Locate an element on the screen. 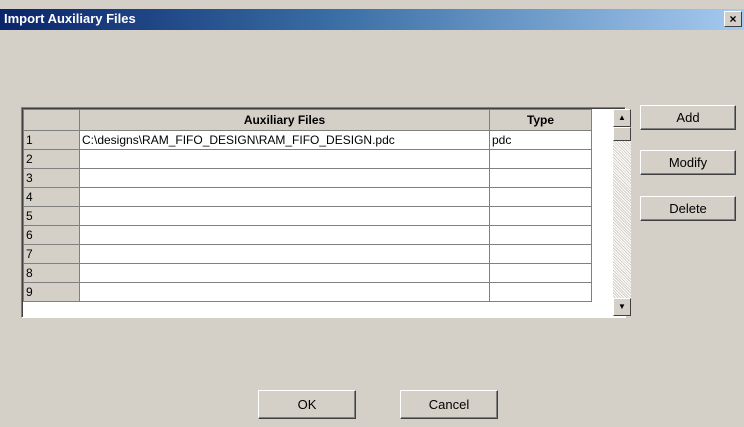  ok-button: OK is located at coordinates (307, 404).